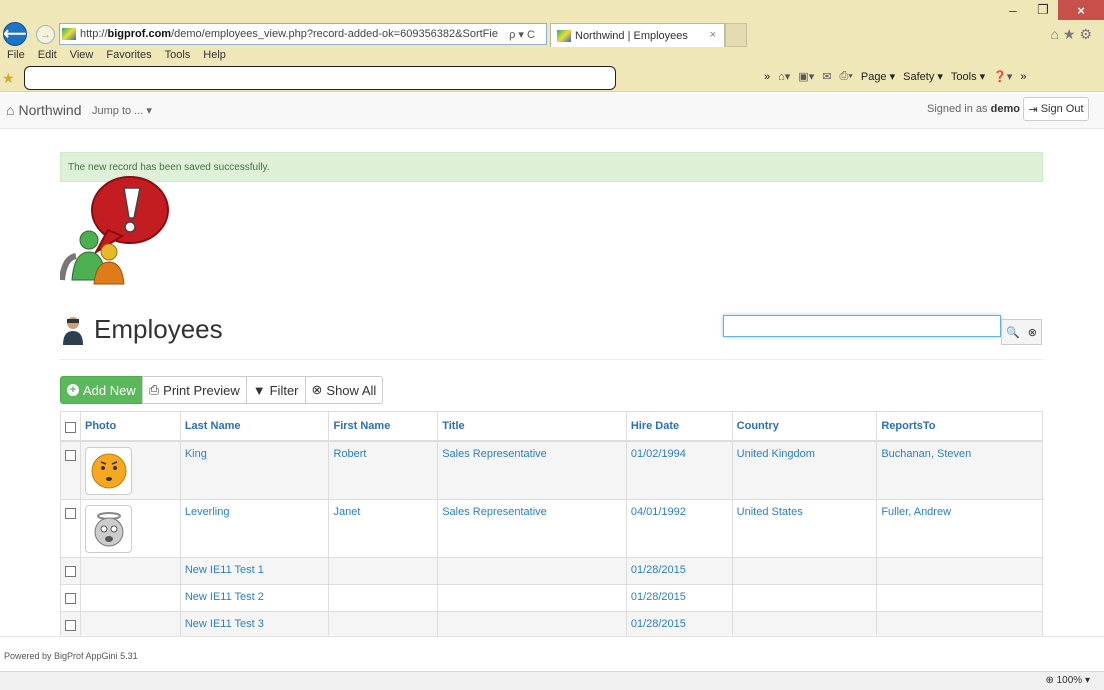 Image resolution: width=1104 pixels, height=690 pixels. What do you see at coordinates (15, 34) in the screenshot?
I see `back-button: ⟵` at bounding box center [15, 34].